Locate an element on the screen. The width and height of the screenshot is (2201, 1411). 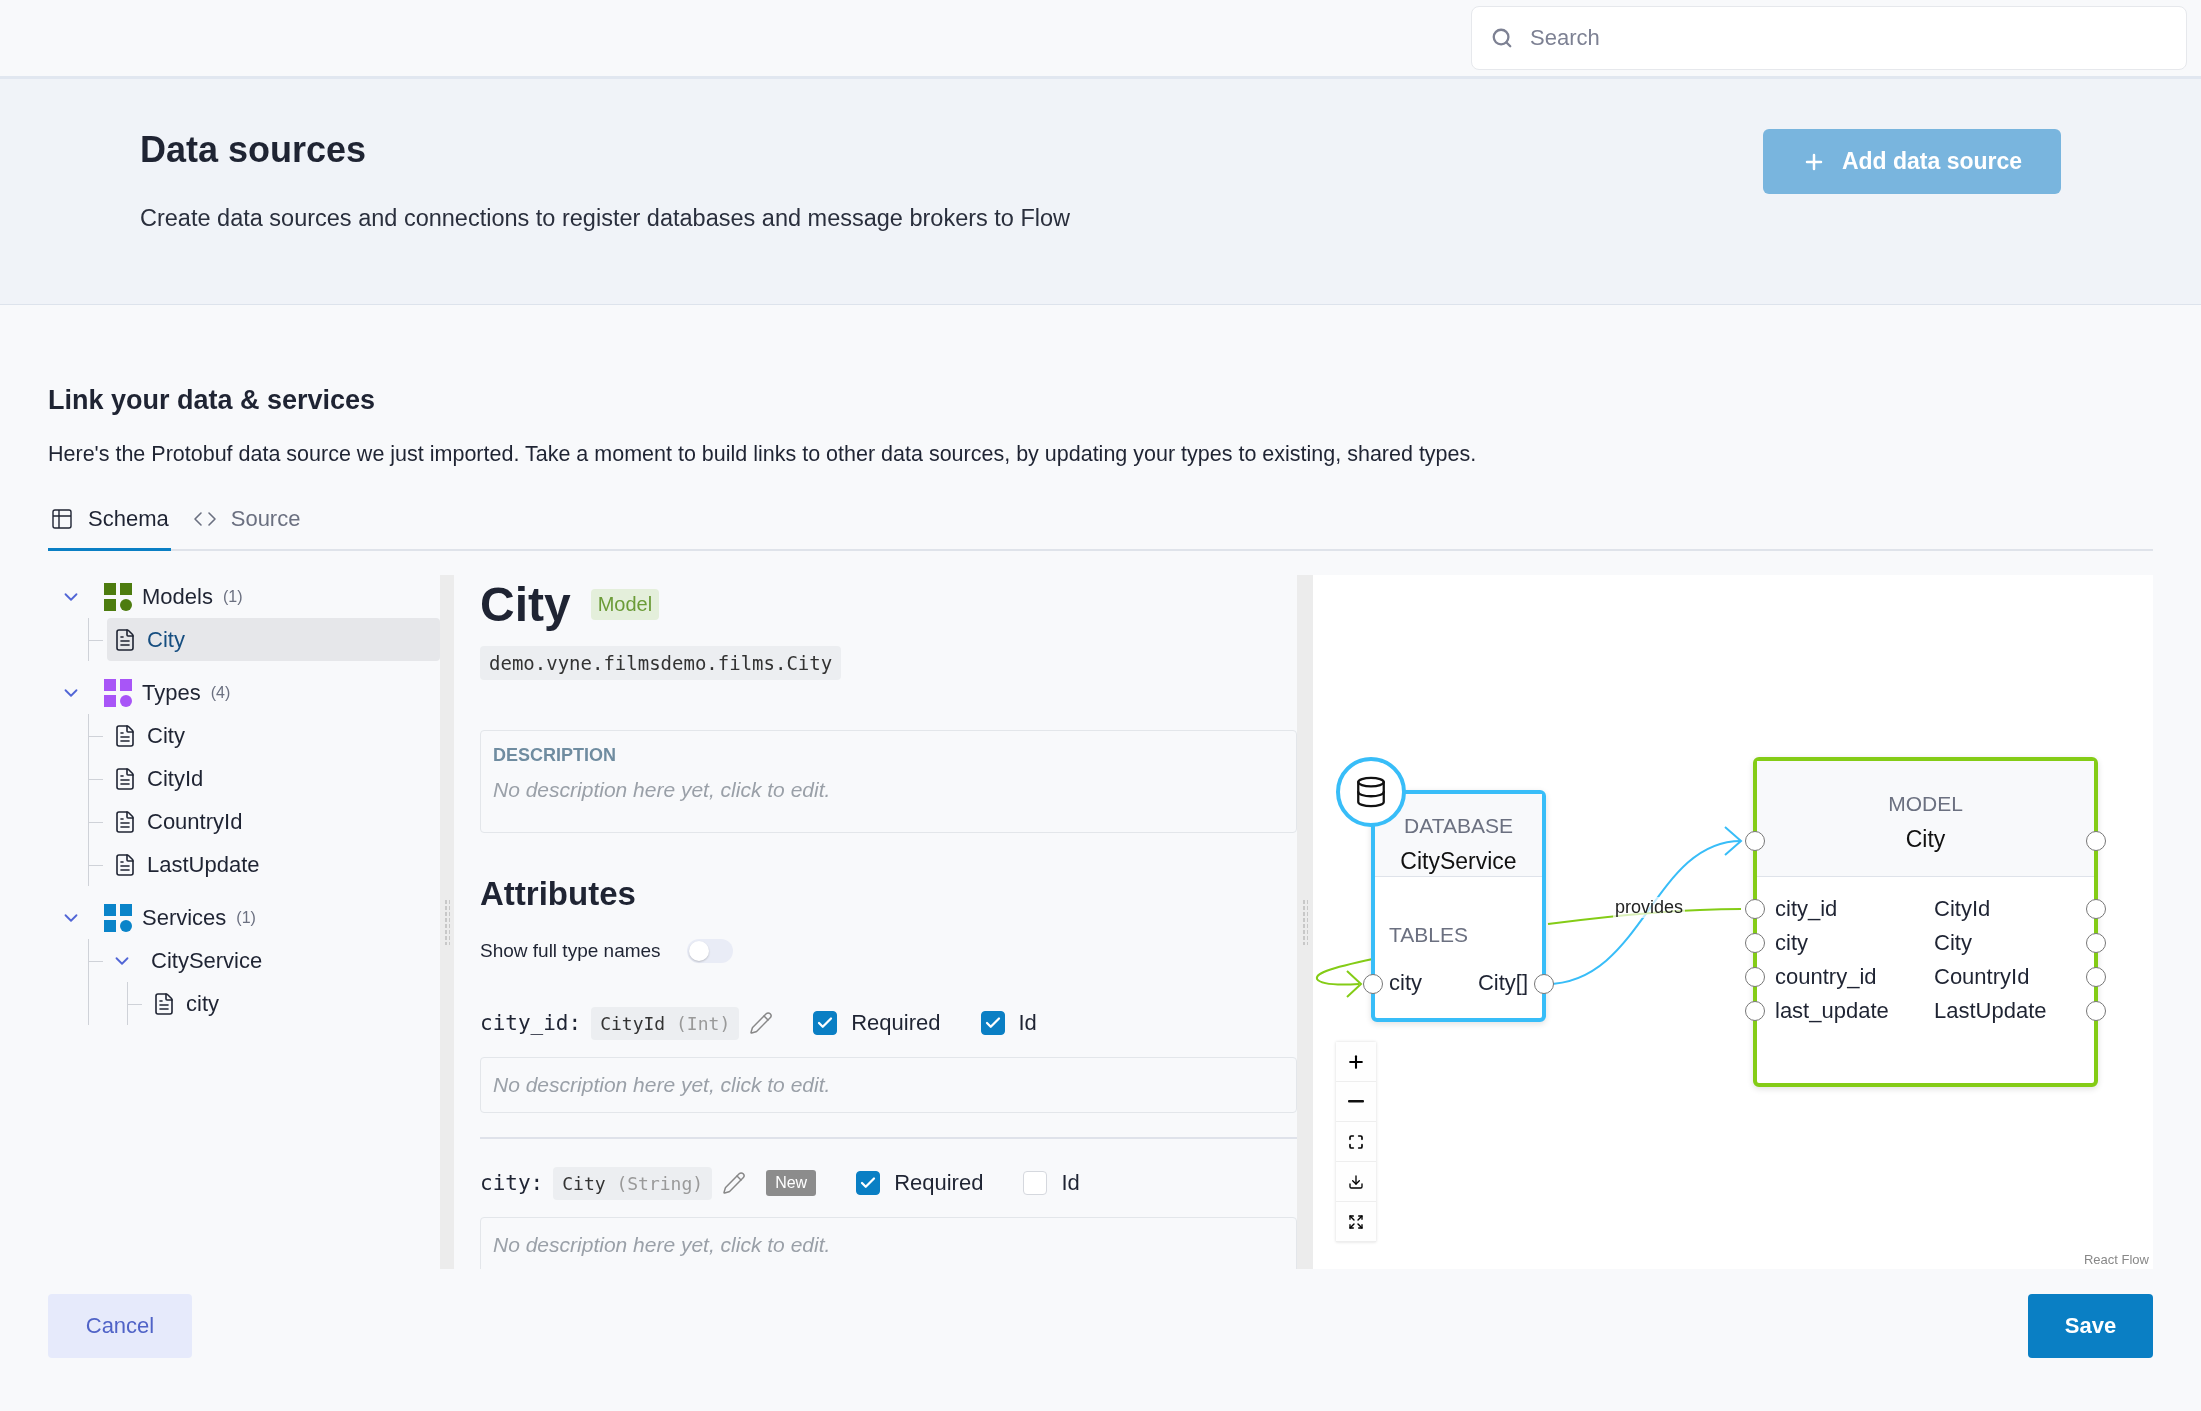
minus-icon is located at coordinates (1356, 1101).